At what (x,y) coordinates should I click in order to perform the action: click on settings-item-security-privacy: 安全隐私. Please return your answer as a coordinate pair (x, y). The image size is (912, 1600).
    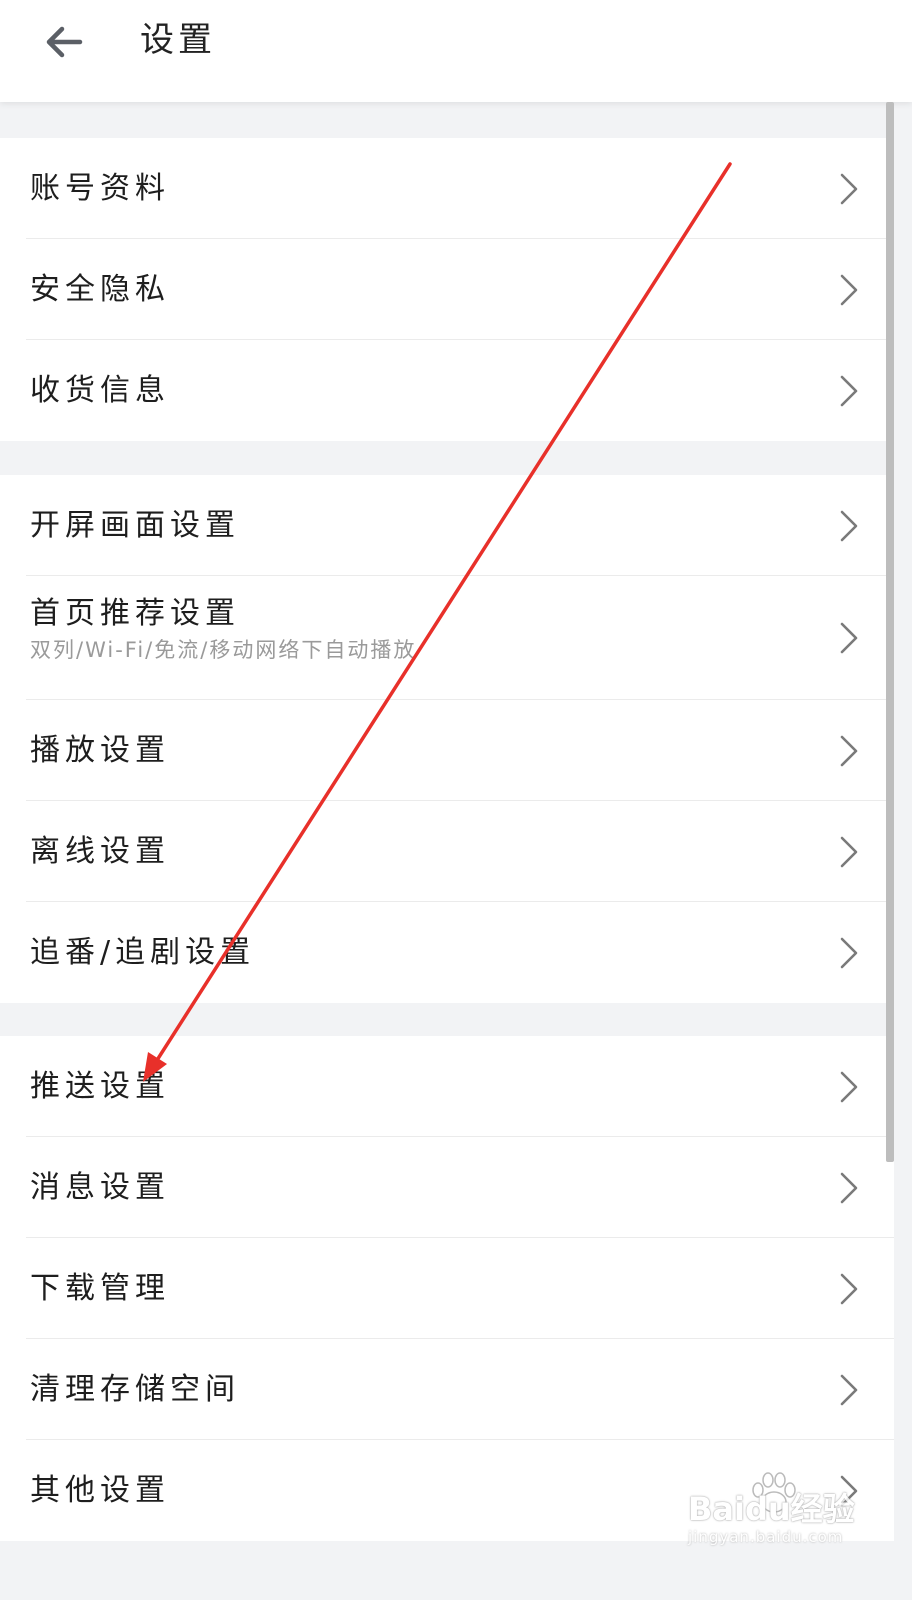
    Looking at the image, I should click on (447, 289).